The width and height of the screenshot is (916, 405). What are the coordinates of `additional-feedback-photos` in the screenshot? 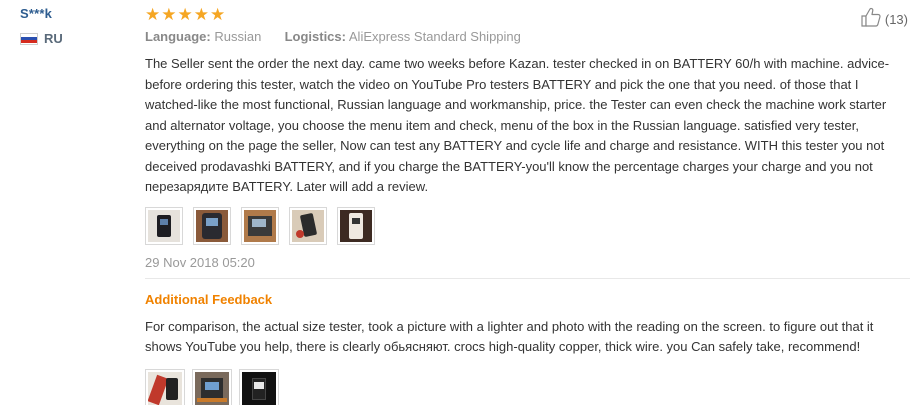 It's located at (527, 386).